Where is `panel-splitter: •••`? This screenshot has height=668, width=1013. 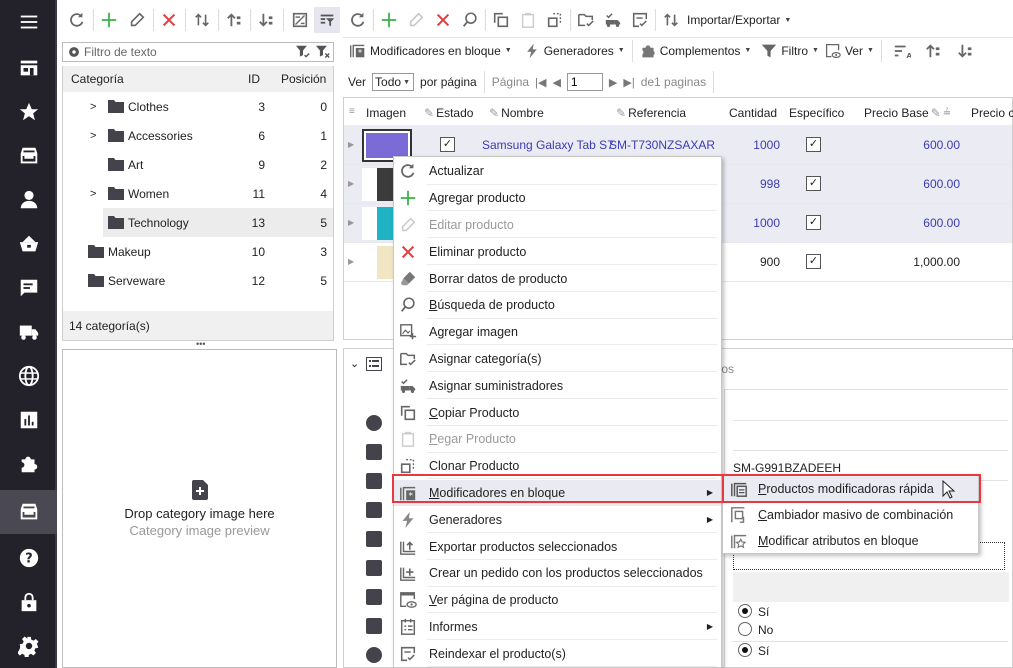 panel-splitter: ••• is located at coordinates (201, 344).